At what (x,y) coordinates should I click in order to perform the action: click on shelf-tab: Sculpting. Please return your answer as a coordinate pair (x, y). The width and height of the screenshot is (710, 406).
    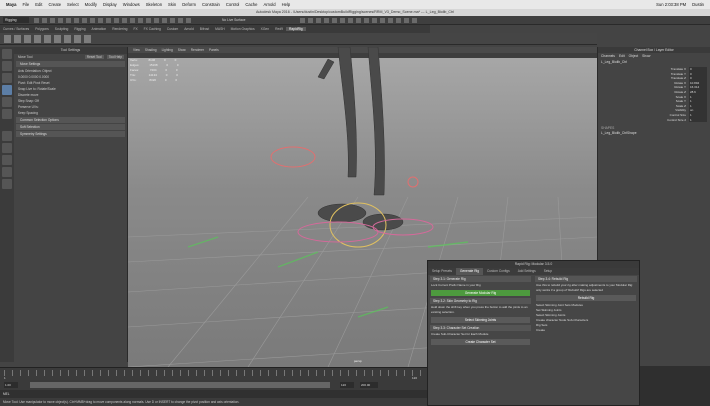
    Looking at the image, I should click on (62, 29).